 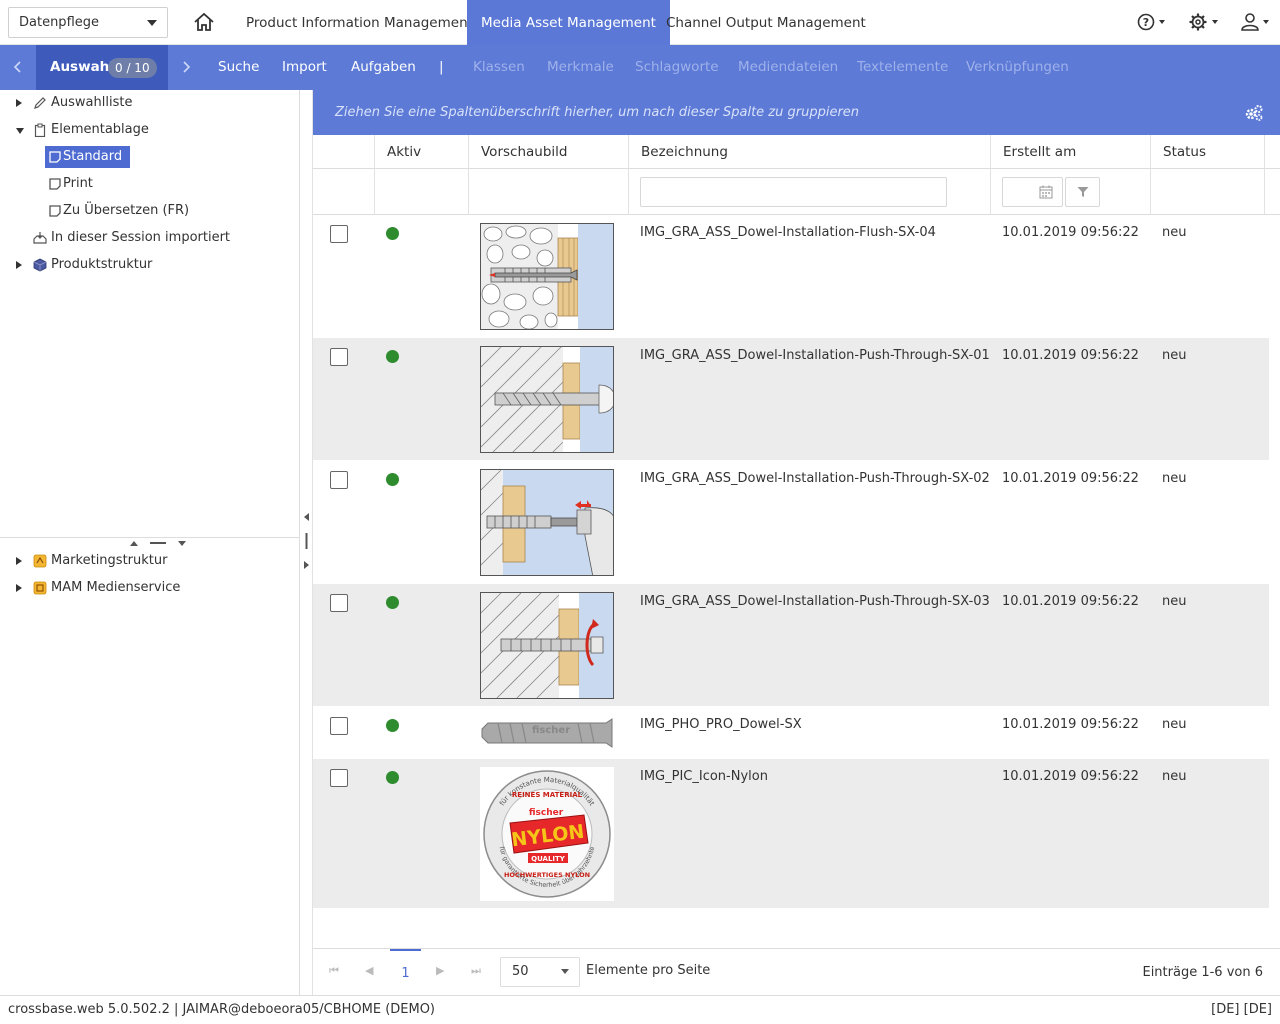 I want to click on badge-brand-text: fischer, so click(x=546, y=813).